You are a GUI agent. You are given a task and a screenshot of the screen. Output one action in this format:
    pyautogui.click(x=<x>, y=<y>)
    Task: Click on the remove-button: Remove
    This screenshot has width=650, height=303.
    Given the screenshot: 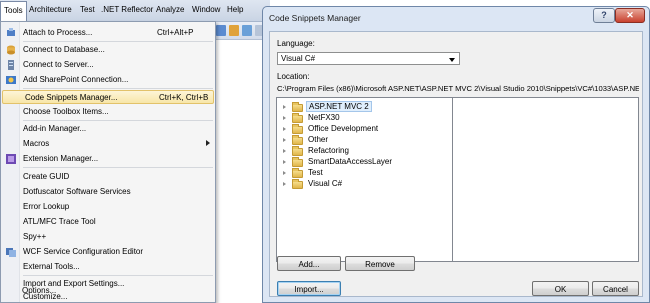 What is the action you would take?
    pyautogui.click(x=380, y=263)
    